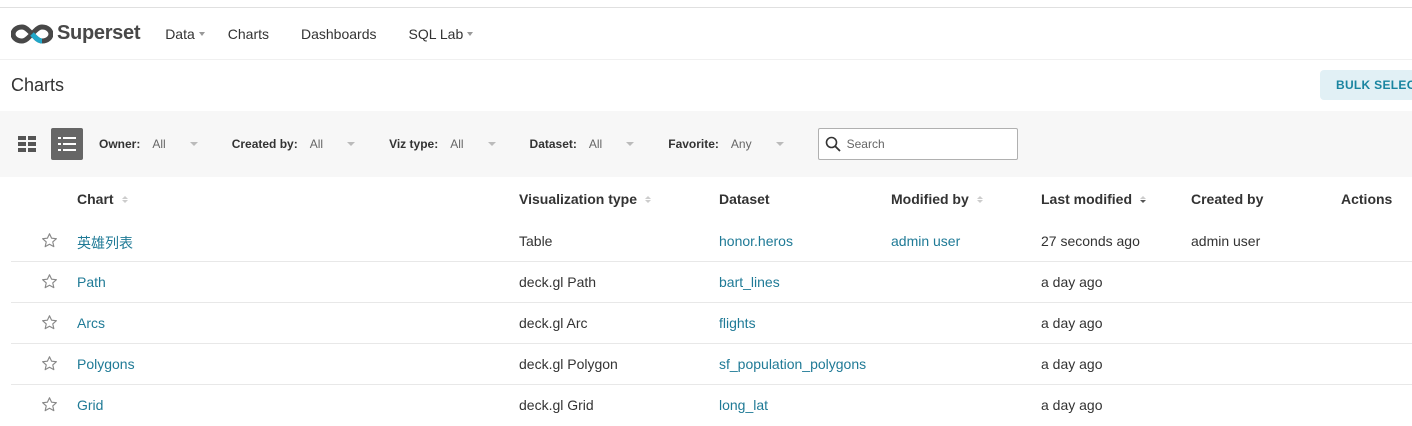  Describe the element at coordinates (159, 144) in the screenshot. I see `owner-filter-value: All` at that location.